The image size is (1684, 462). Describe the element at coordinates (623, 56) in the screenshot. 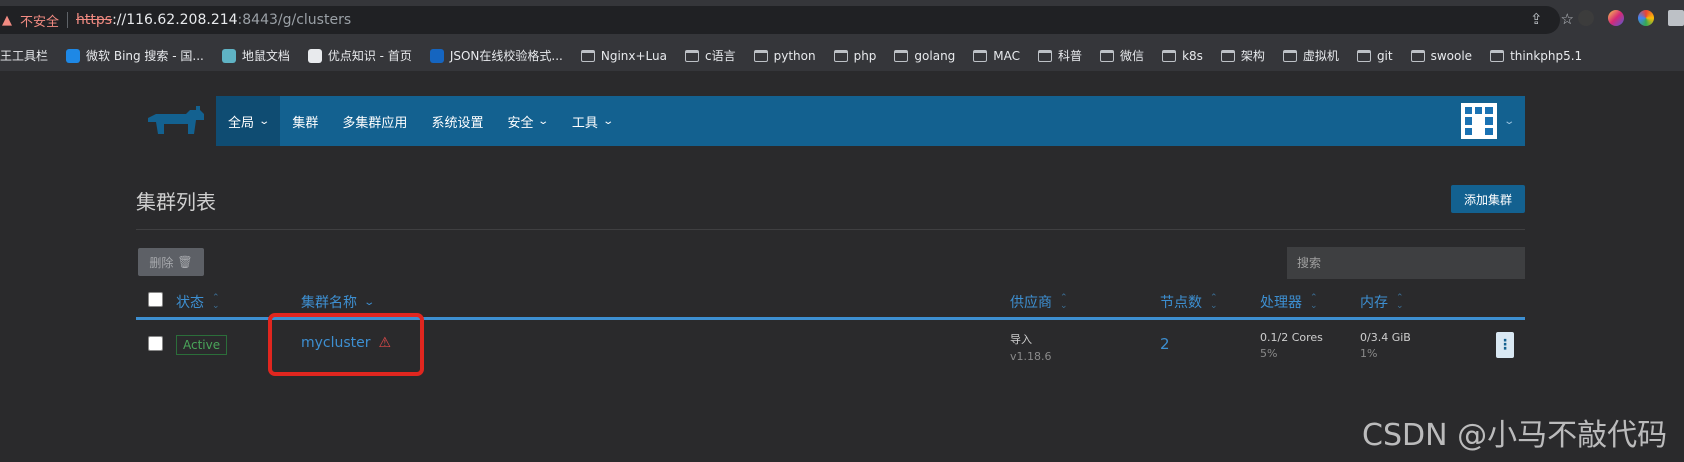

I see `bookmark-item: Nginx+Lua` at that location.